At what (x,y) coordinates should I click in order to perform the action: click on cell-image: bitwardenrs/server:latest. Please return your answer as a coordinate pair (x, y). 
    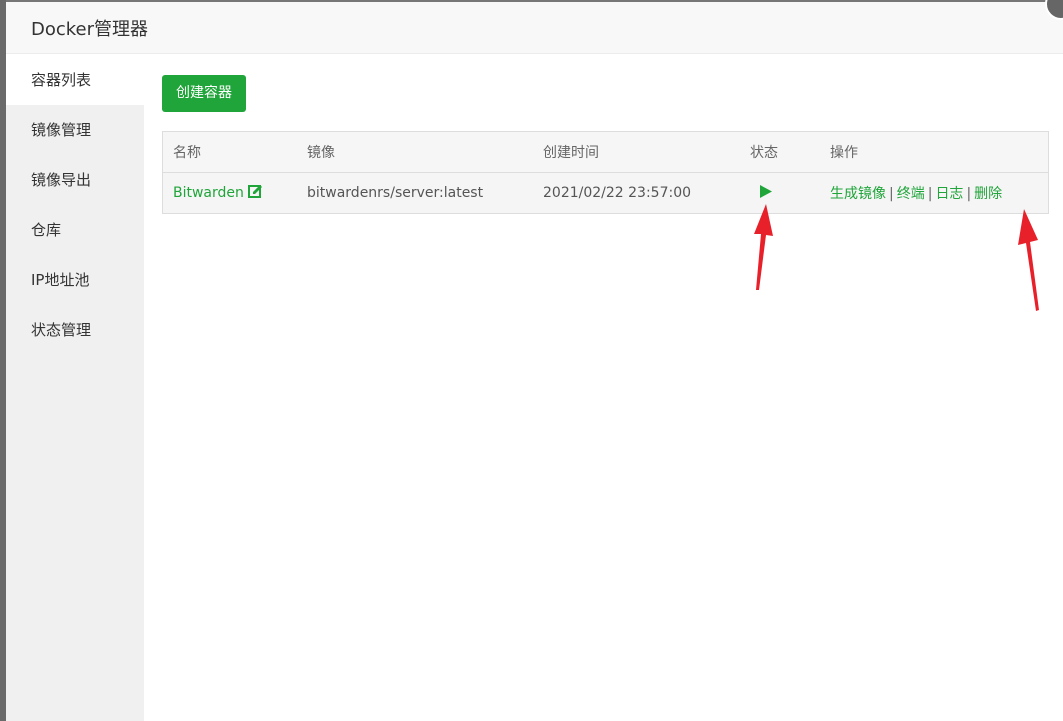
    Looking at the image, I should click on (395, 193).